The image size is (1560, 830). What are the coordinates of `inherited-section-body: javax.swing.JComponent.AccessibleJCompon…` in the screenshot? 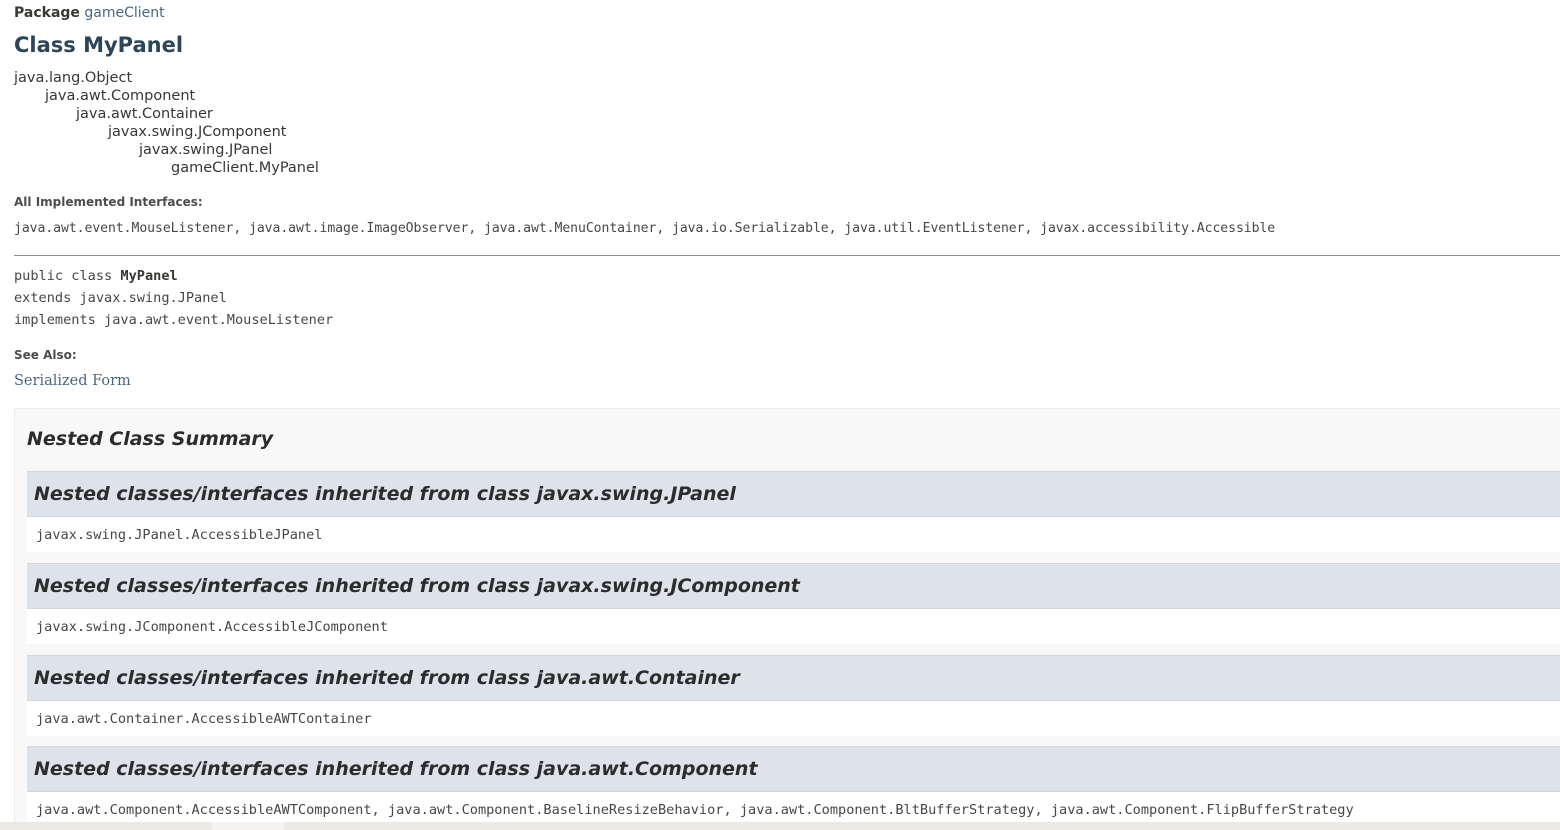 It's located at (793, 626).